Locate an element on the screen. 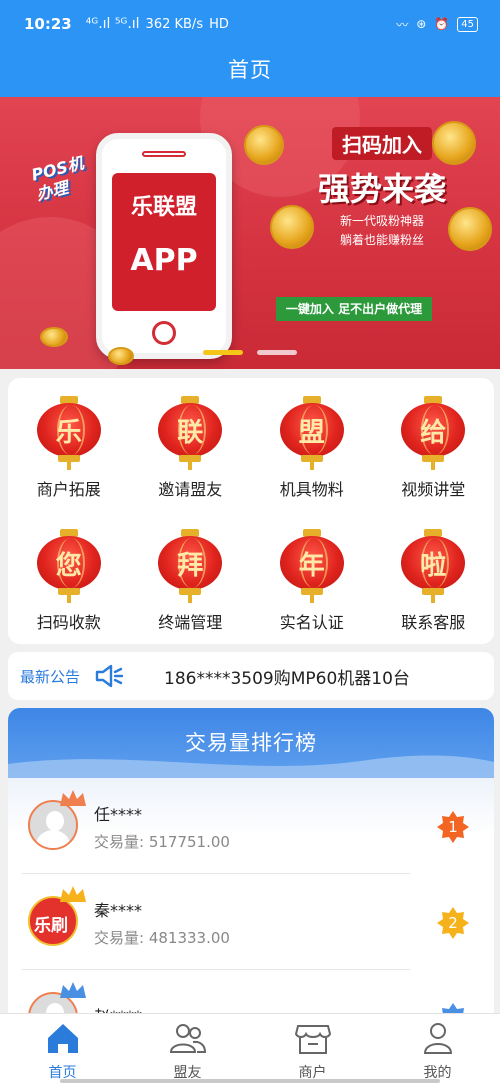 The width and height of the screenshot is (500, 1083). rank-number: 1 is located at coordinates (453, 827).